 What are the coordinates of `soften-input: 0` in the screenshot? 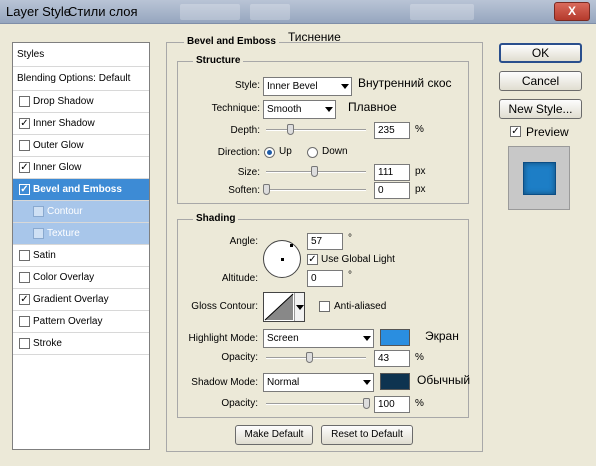 It's located at (392, 190).